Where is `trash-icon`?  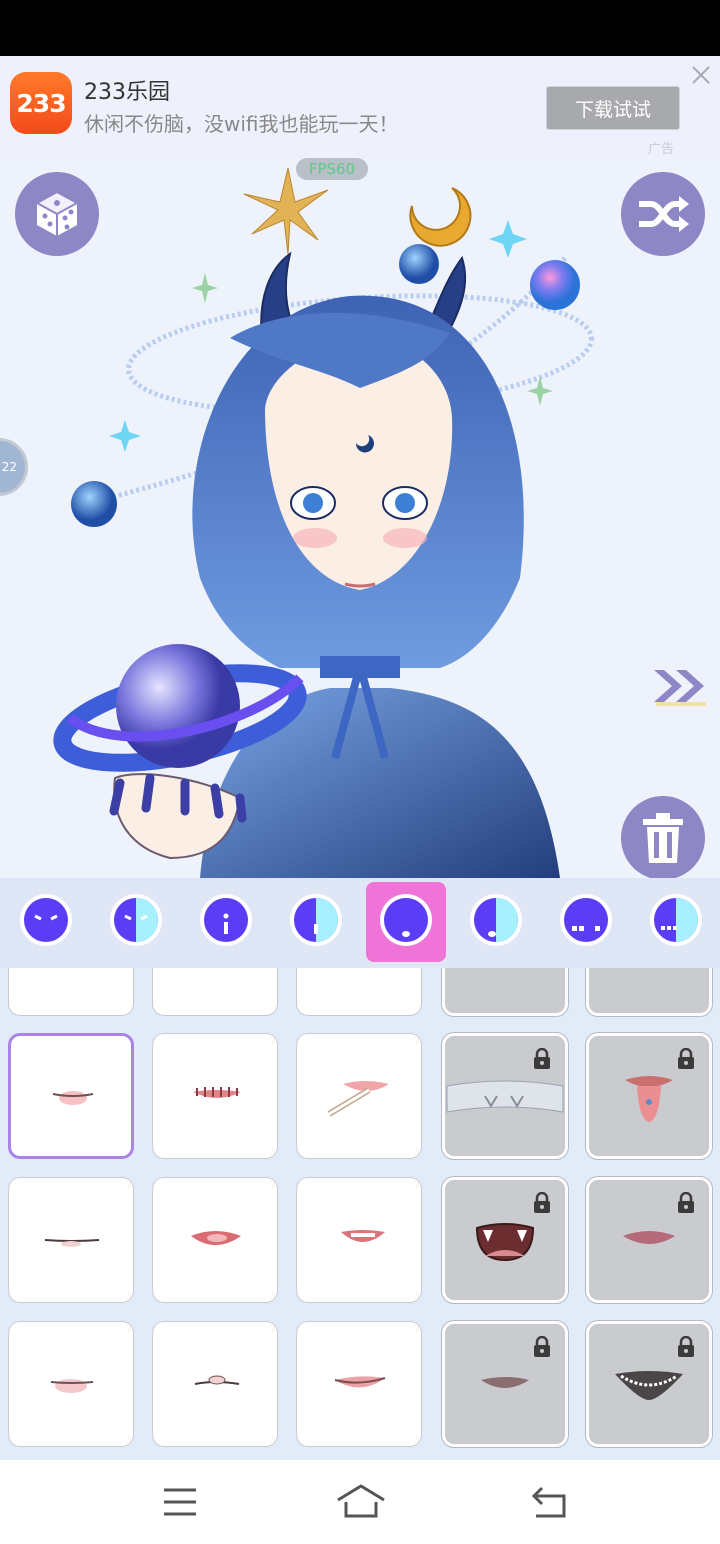
trash-icon is located at coordinates (663, 838).